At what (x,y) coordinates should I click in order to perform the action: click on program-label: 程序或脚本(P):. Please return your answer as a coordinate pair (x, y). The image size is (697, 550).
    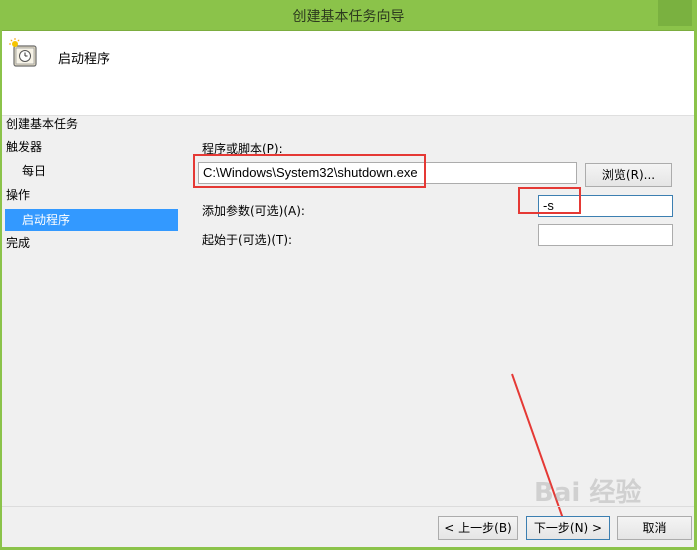
    Looking at the image, I should click on (242, 149).